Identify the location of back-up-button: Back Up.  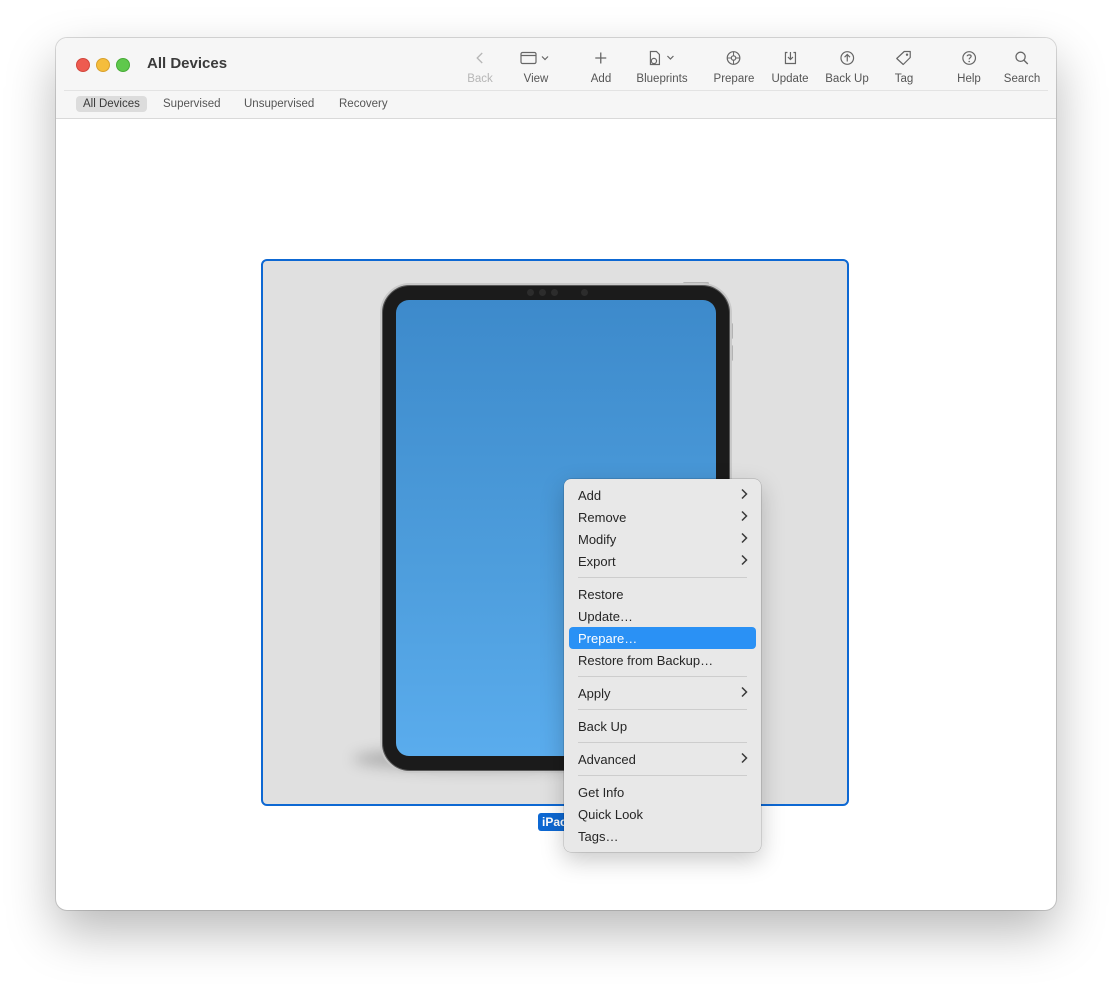
(847, 68).